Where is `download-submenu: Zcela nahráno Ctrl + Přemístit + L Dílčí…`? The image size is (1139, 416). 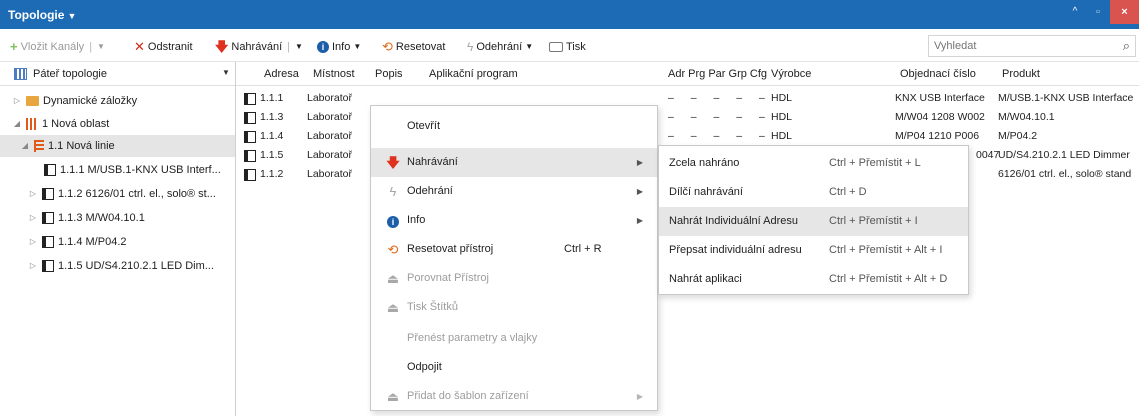 download-submenu: Zcela nahráno Ctrl + Přemístit + L Dílčí… is located at coordinates (813, 220).